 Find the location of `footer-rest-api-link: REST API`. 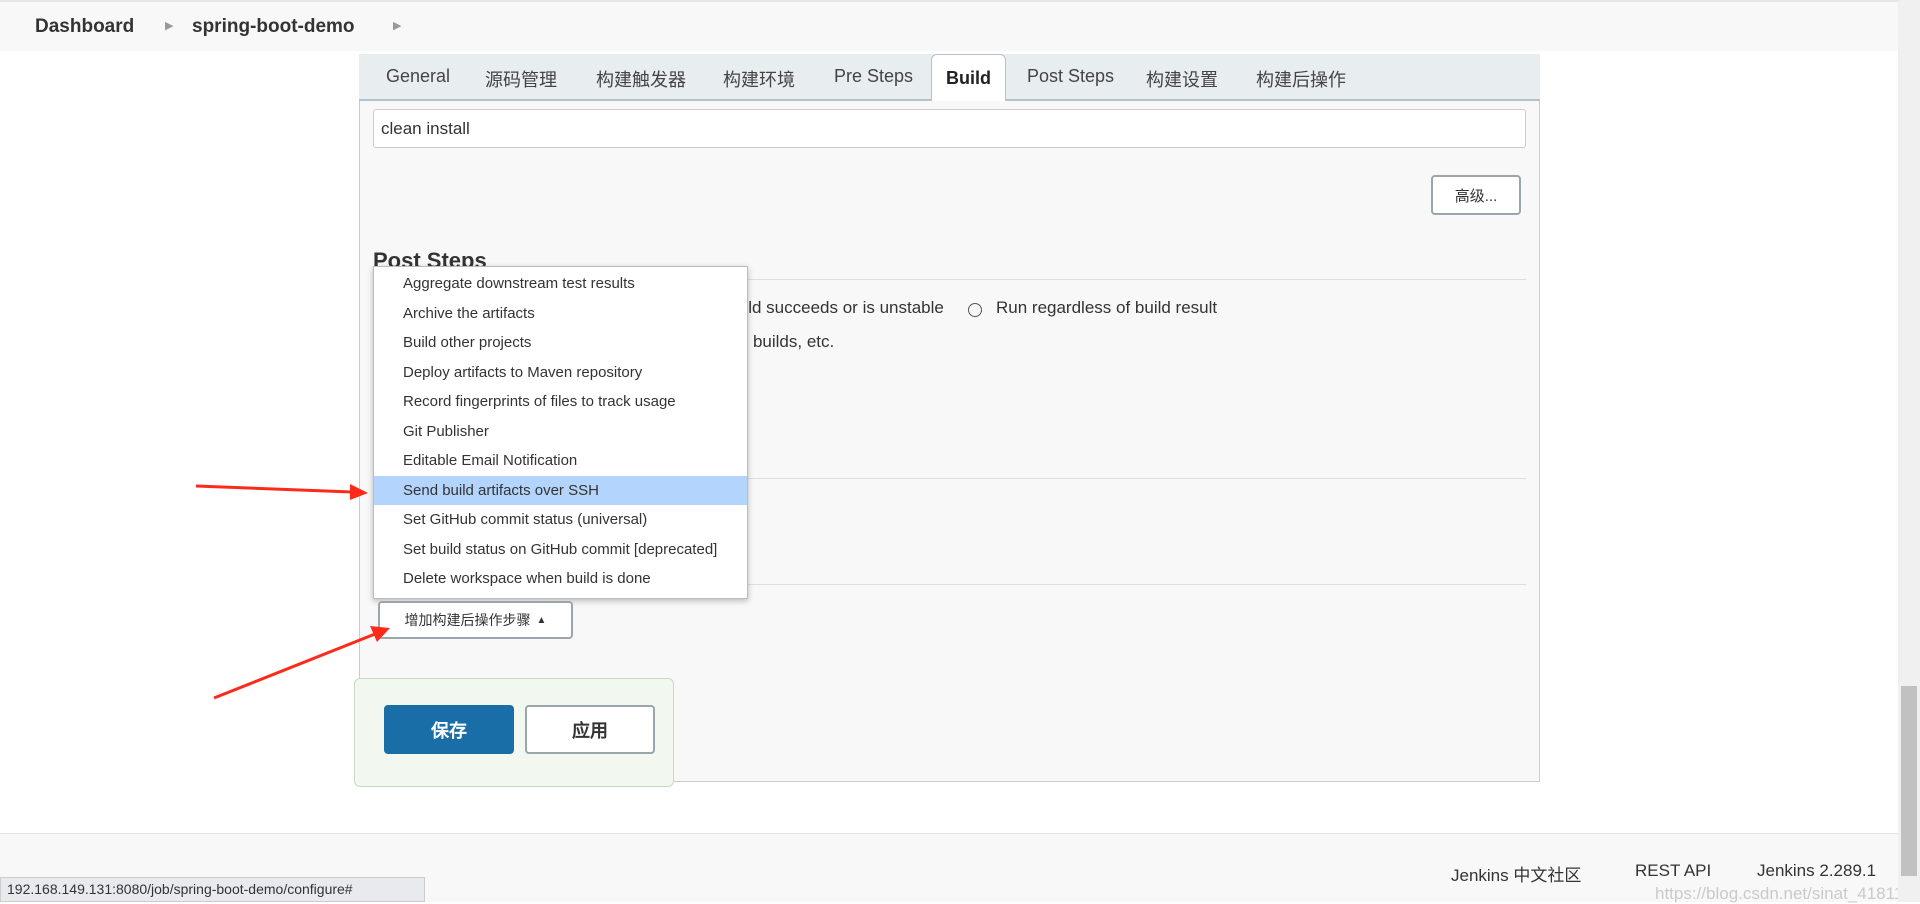

footer-rest-api-link: REST API is located at coordinates (1673, 871).